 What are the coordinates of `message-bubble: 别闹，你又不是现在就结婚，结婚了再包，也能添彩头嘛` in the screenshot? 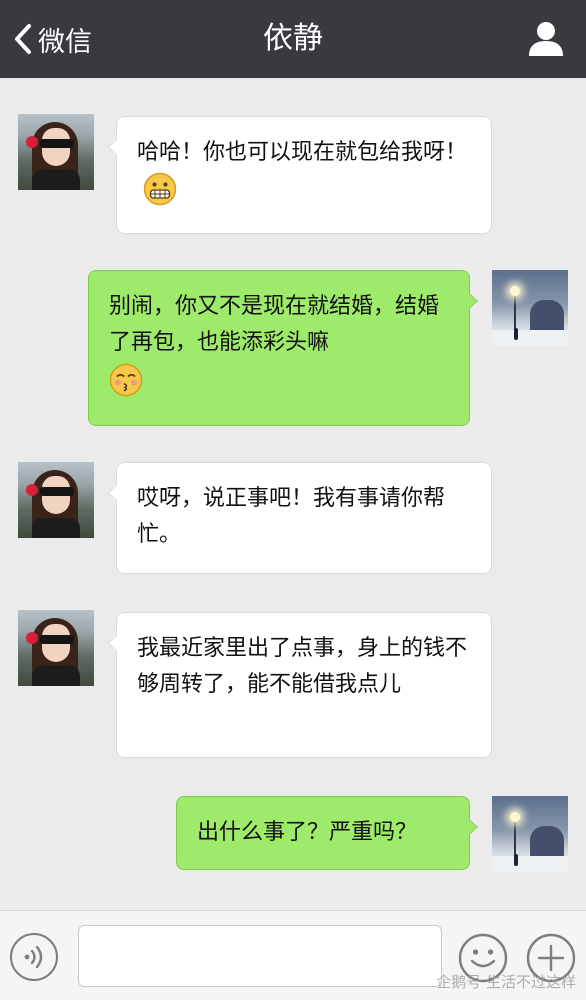 It's located at (283, 348).